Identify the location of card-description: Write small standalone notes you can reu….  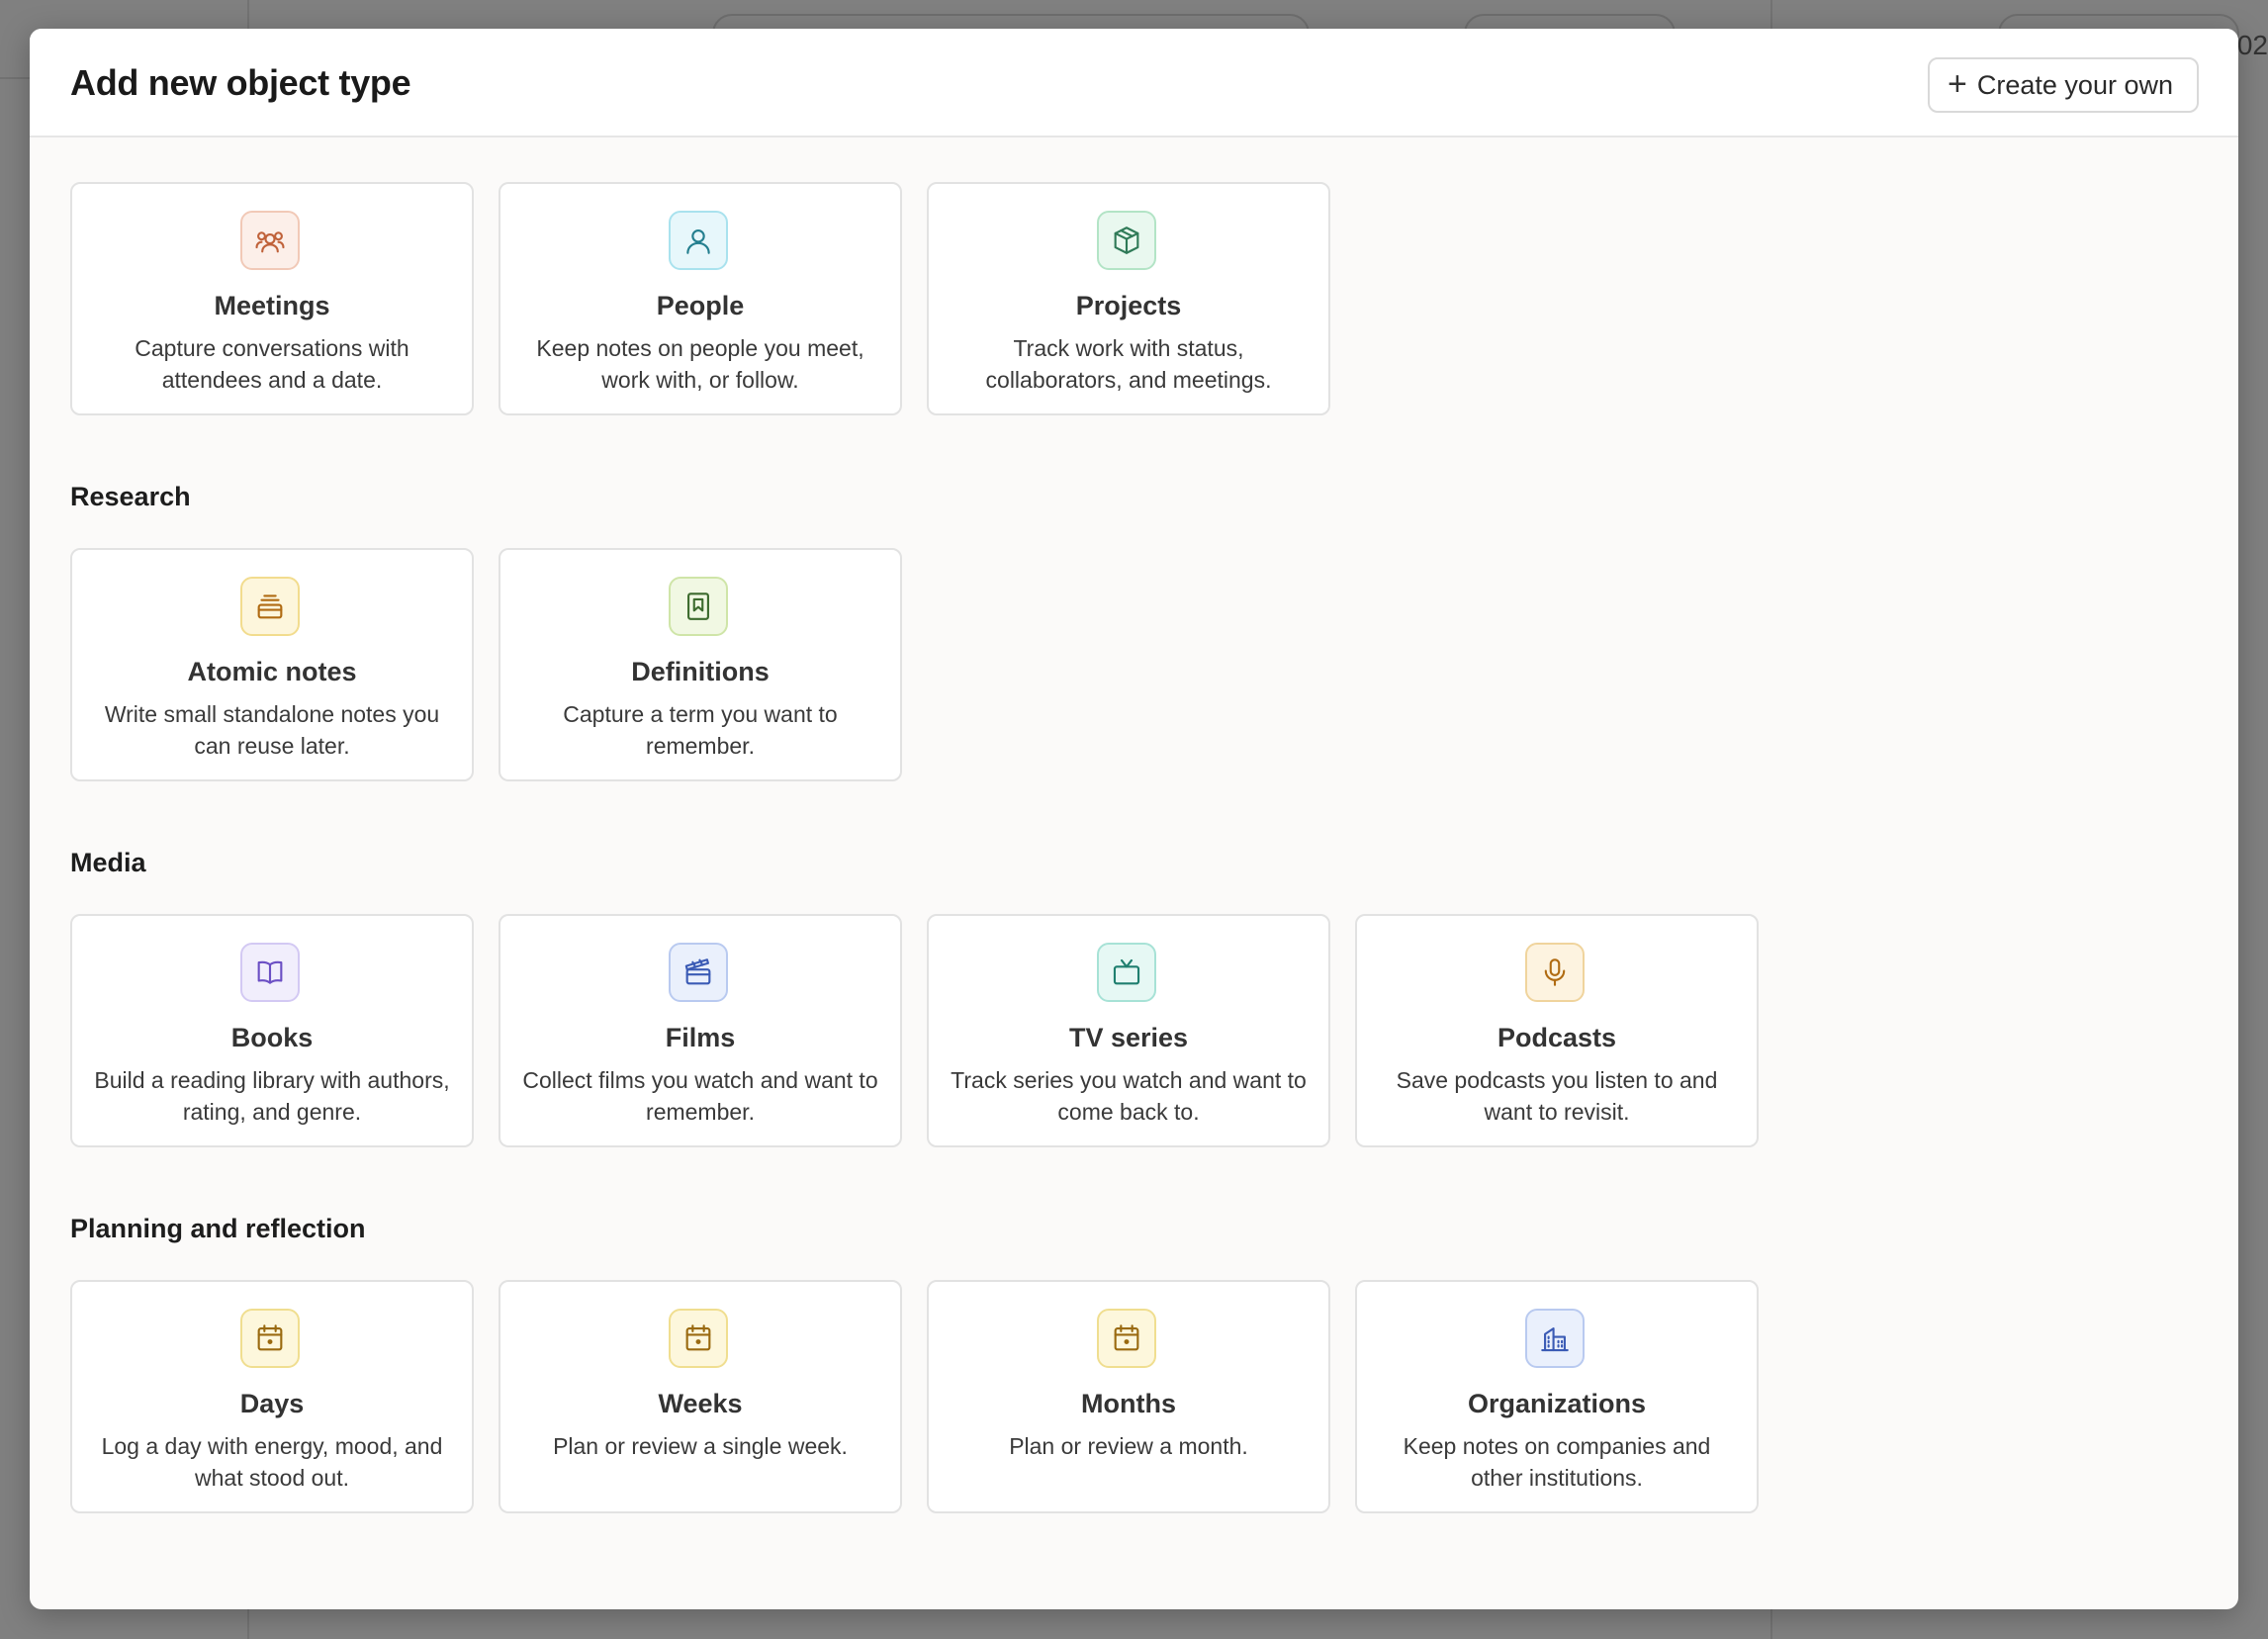
(272, 730).